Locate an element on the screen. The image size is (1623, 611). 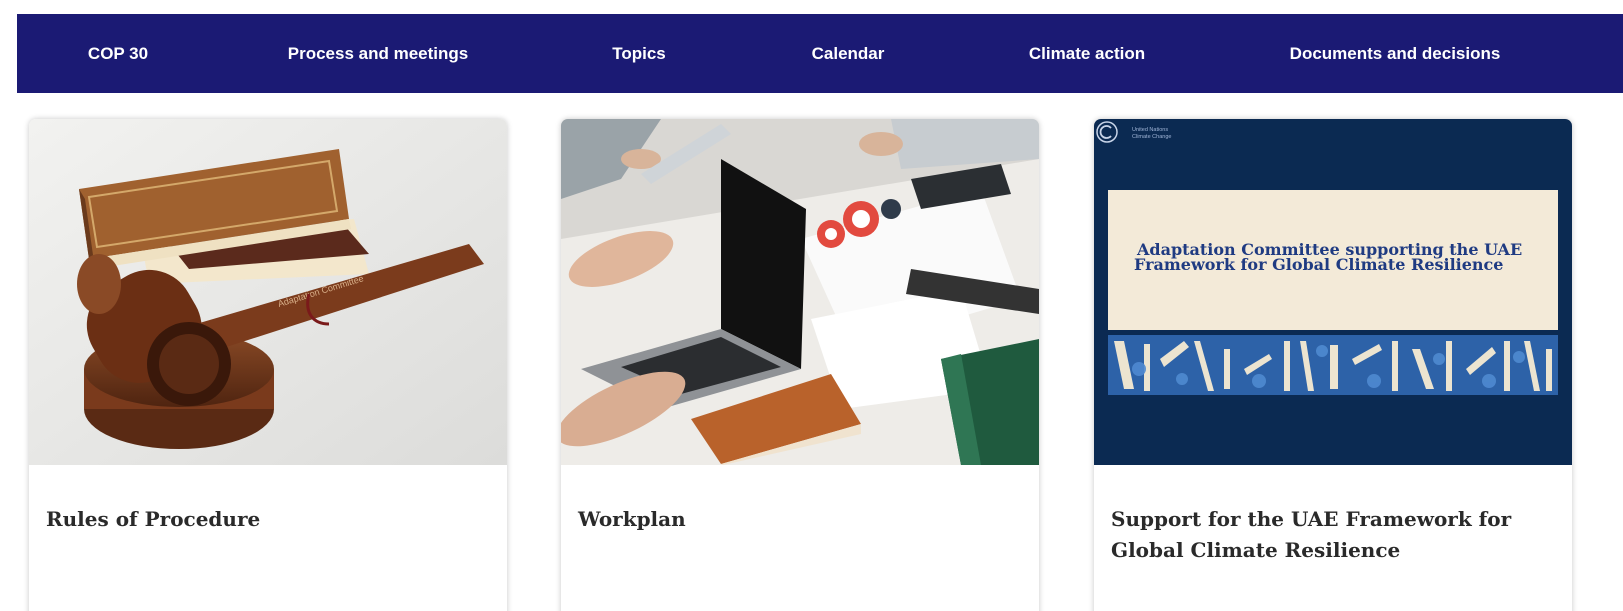
card-title: Workplan is located at coordinates (802, 519).